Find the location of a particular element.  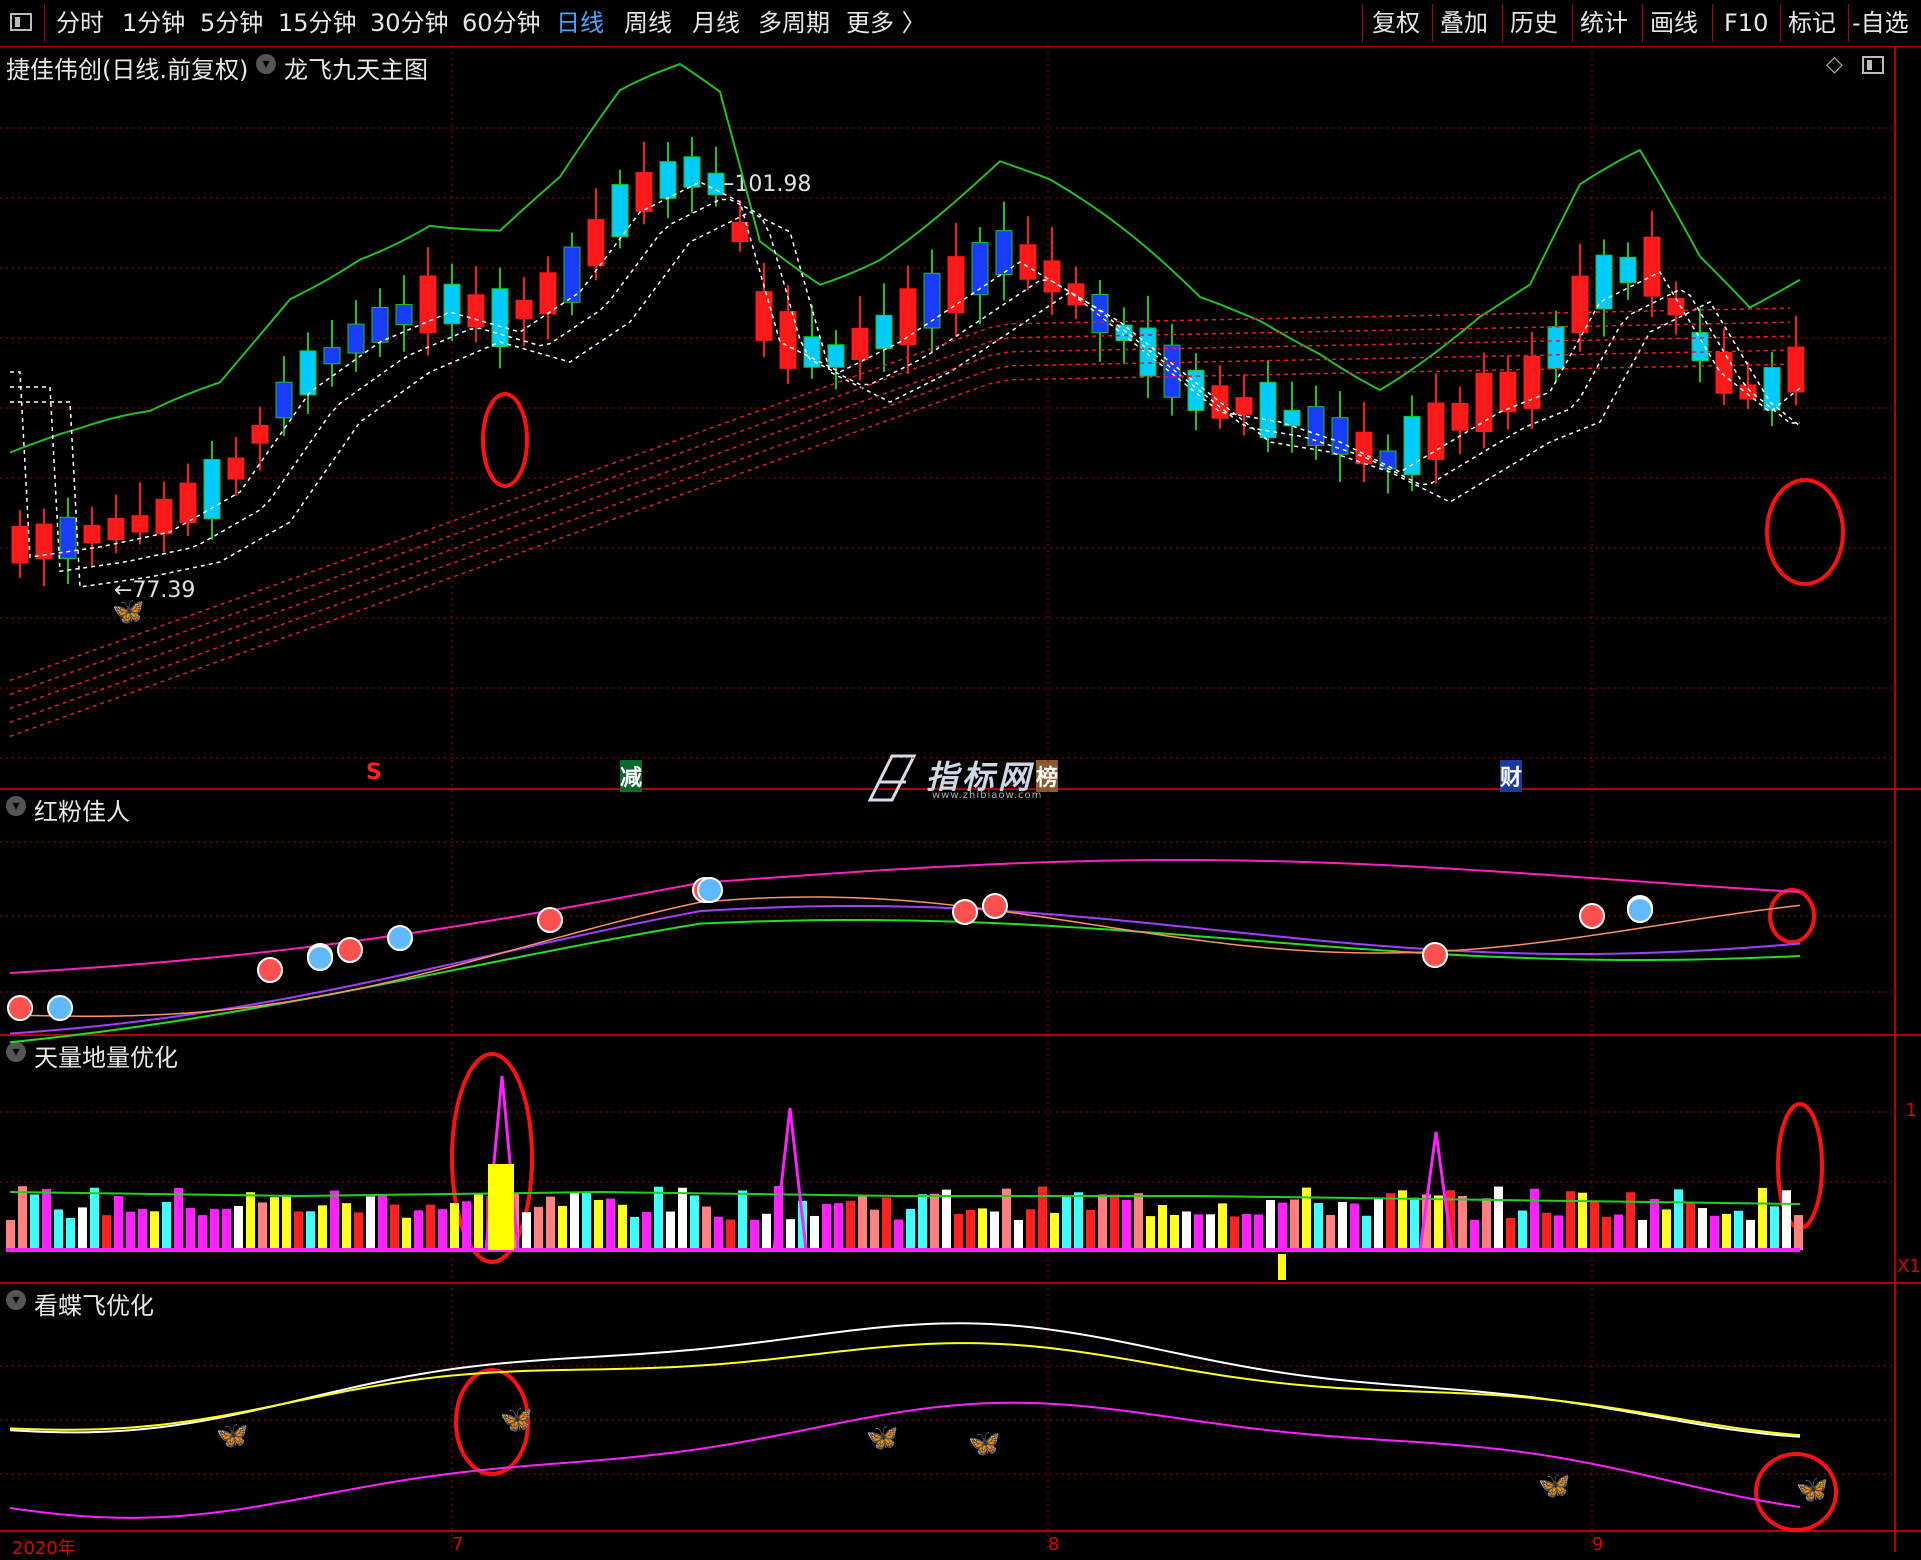

volume-spike is located at coordinates (790, 1179).